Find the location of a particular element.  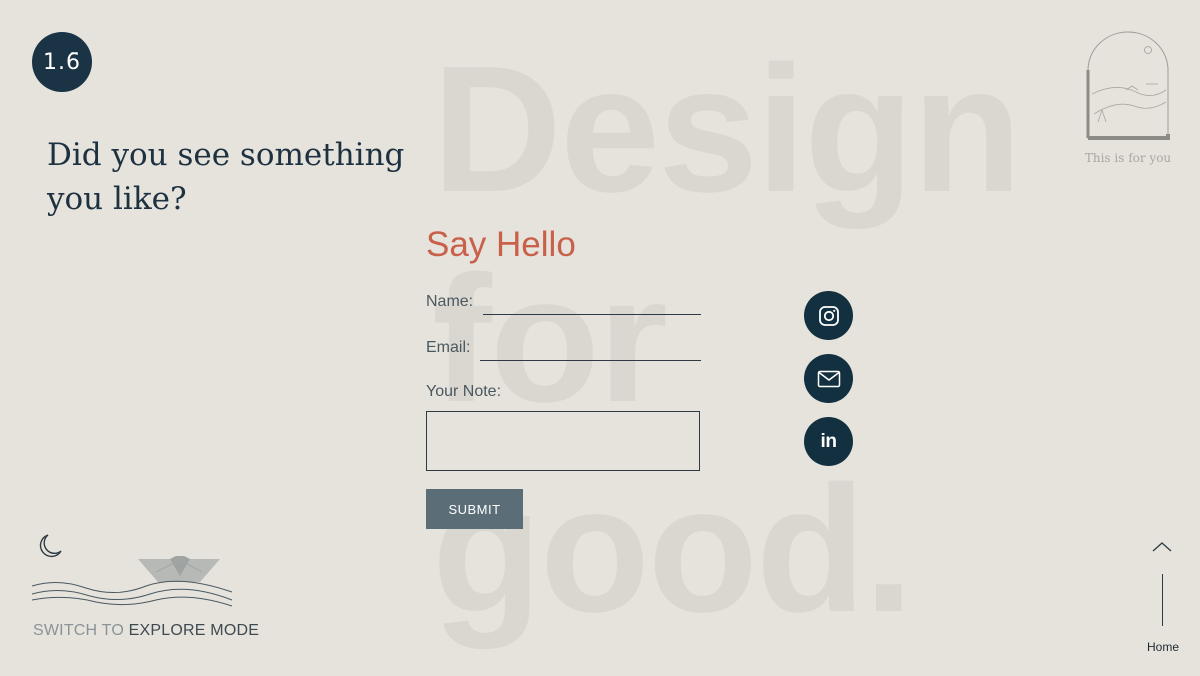

email-label: Email: is located at coordinates (448, 347).